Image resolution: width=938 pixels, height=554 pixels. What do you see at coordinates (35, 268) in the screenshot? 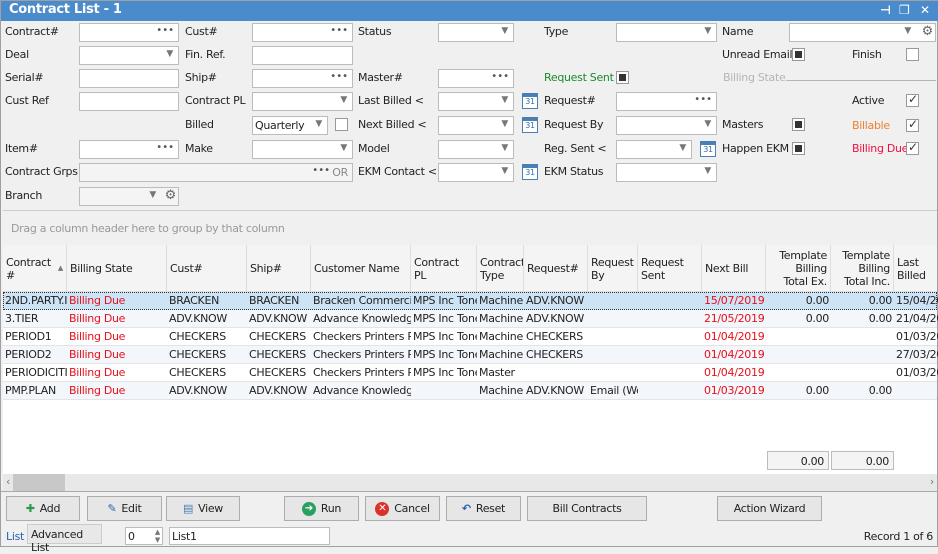
I see `column-header: Contract # ▲` at bounding box center [35, 268].